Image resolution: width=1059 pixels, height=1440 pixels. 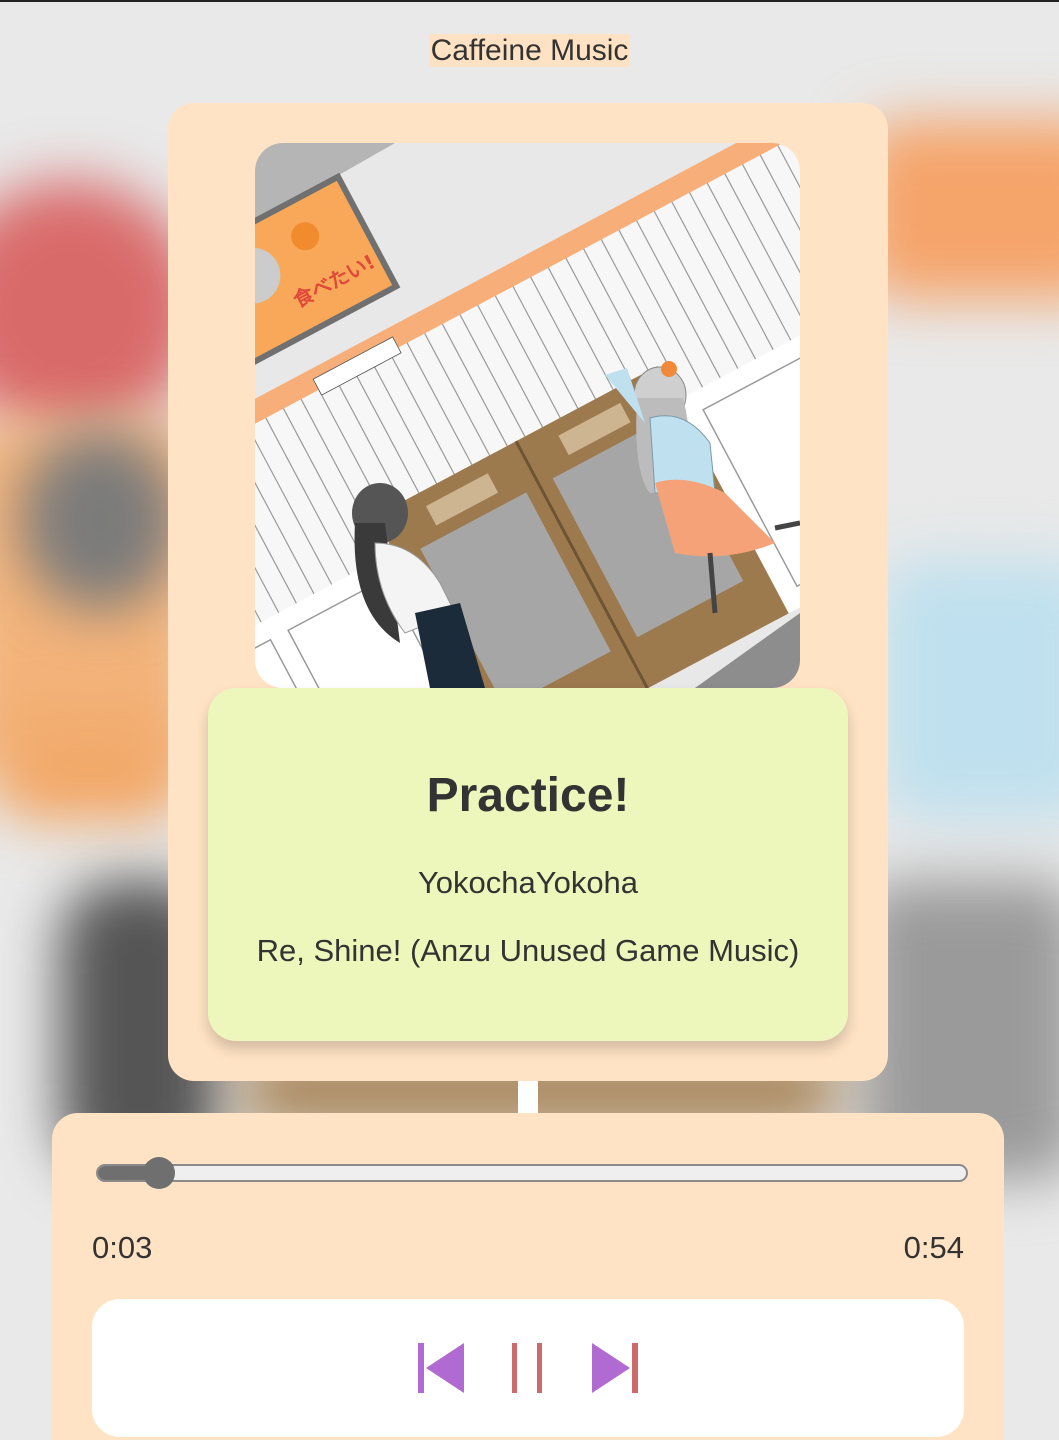 I want to click on app-title-text: Caffeine Music, so click(x=529, y=50).